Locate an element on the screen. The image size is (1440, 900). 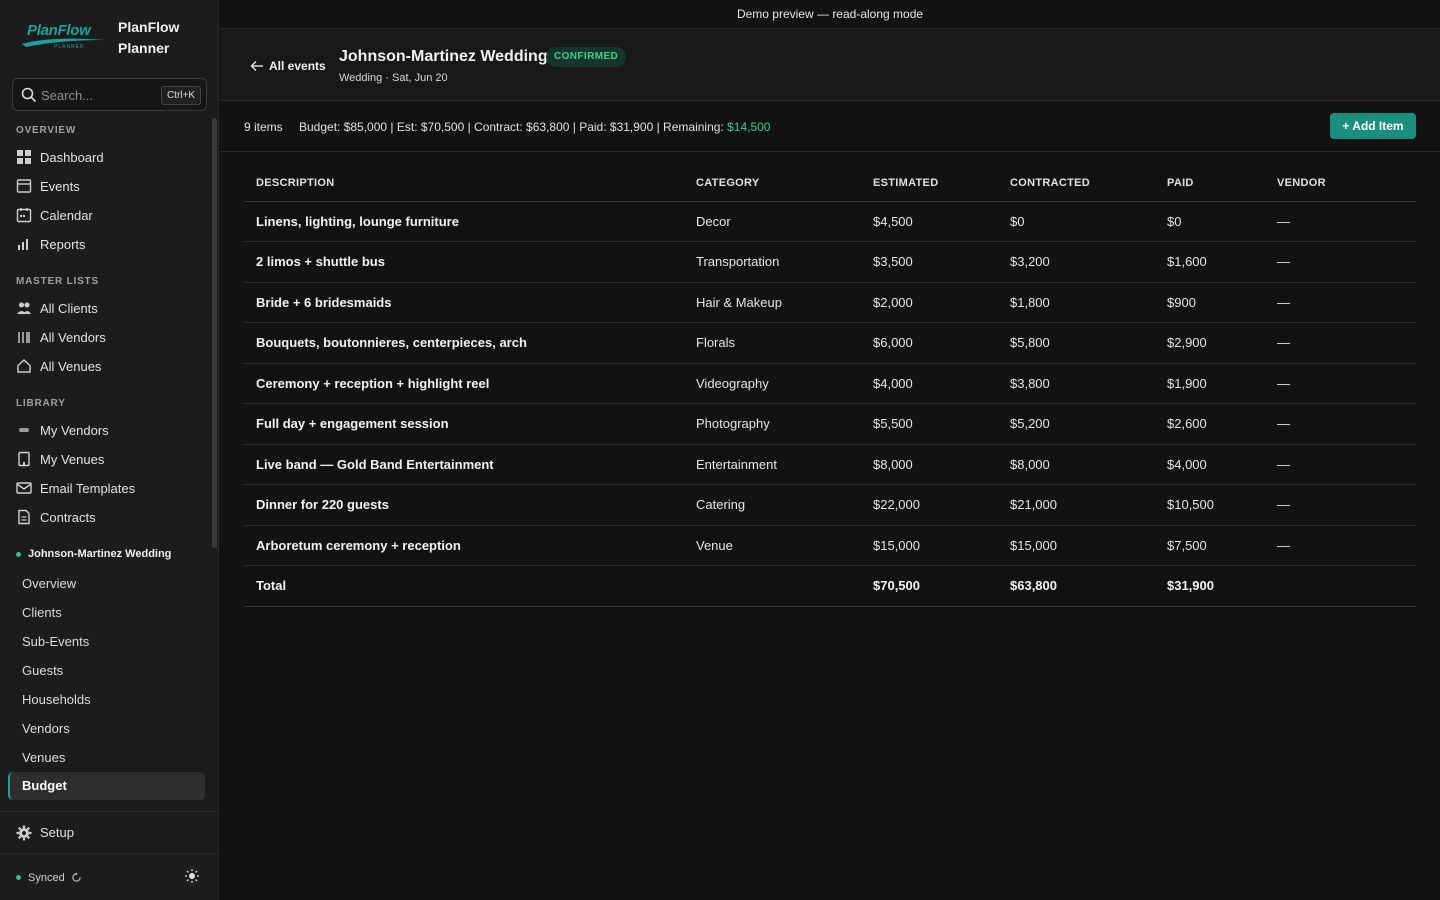
sun-icon is located at coordinates (192, 876).